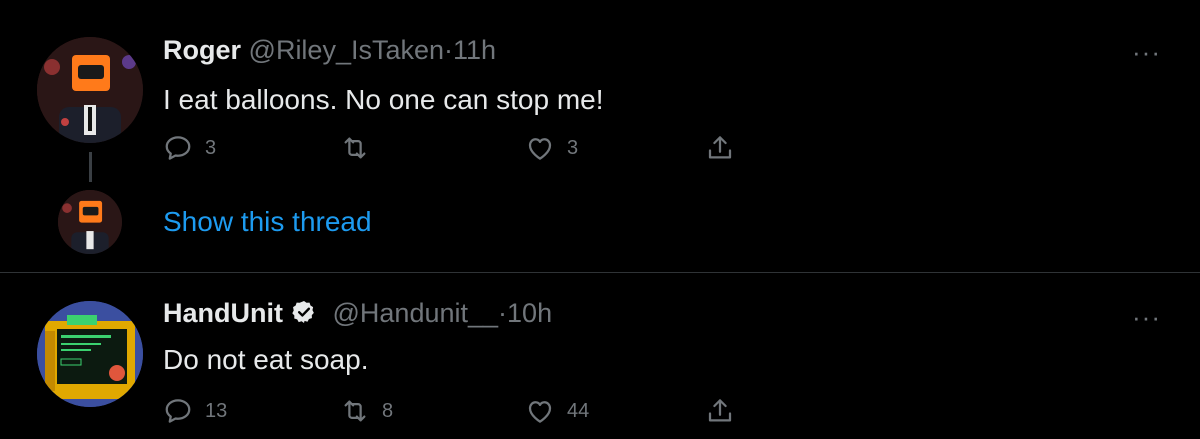  I want to click on avatar-handunit, so click(90, 354).